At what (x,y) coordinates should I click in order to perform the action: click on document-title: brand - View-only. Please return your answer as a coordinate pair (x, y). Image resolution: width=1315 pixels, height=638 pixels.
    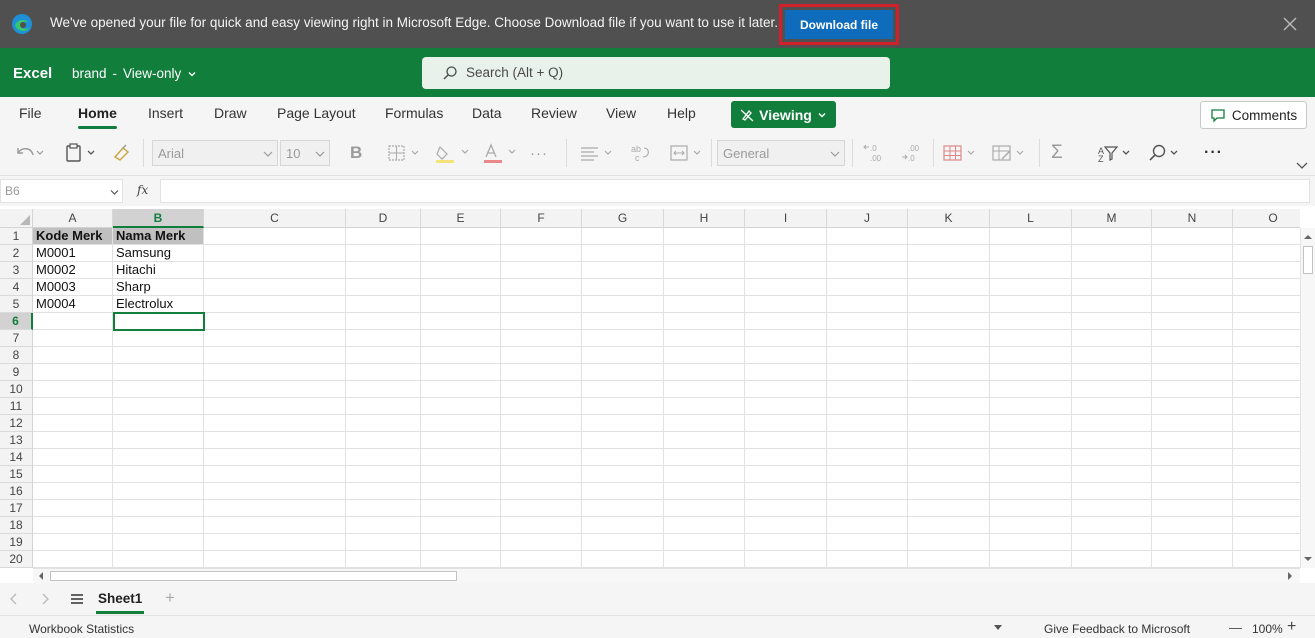
    Looking at the image, I should click on (134, 73).